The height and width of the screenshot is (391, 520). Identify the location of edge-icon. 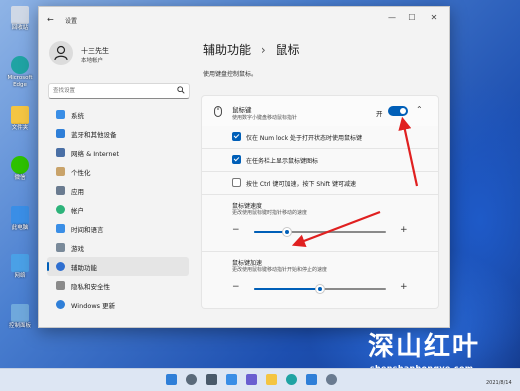
(291, 379).